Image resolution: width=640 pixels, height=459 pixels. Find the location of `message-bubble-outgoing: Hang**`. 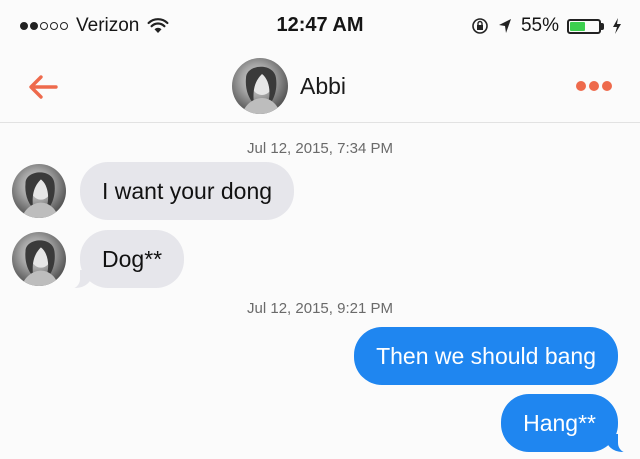

message-bubble-outgoing: Hang** is located at coordinates (565, 423).